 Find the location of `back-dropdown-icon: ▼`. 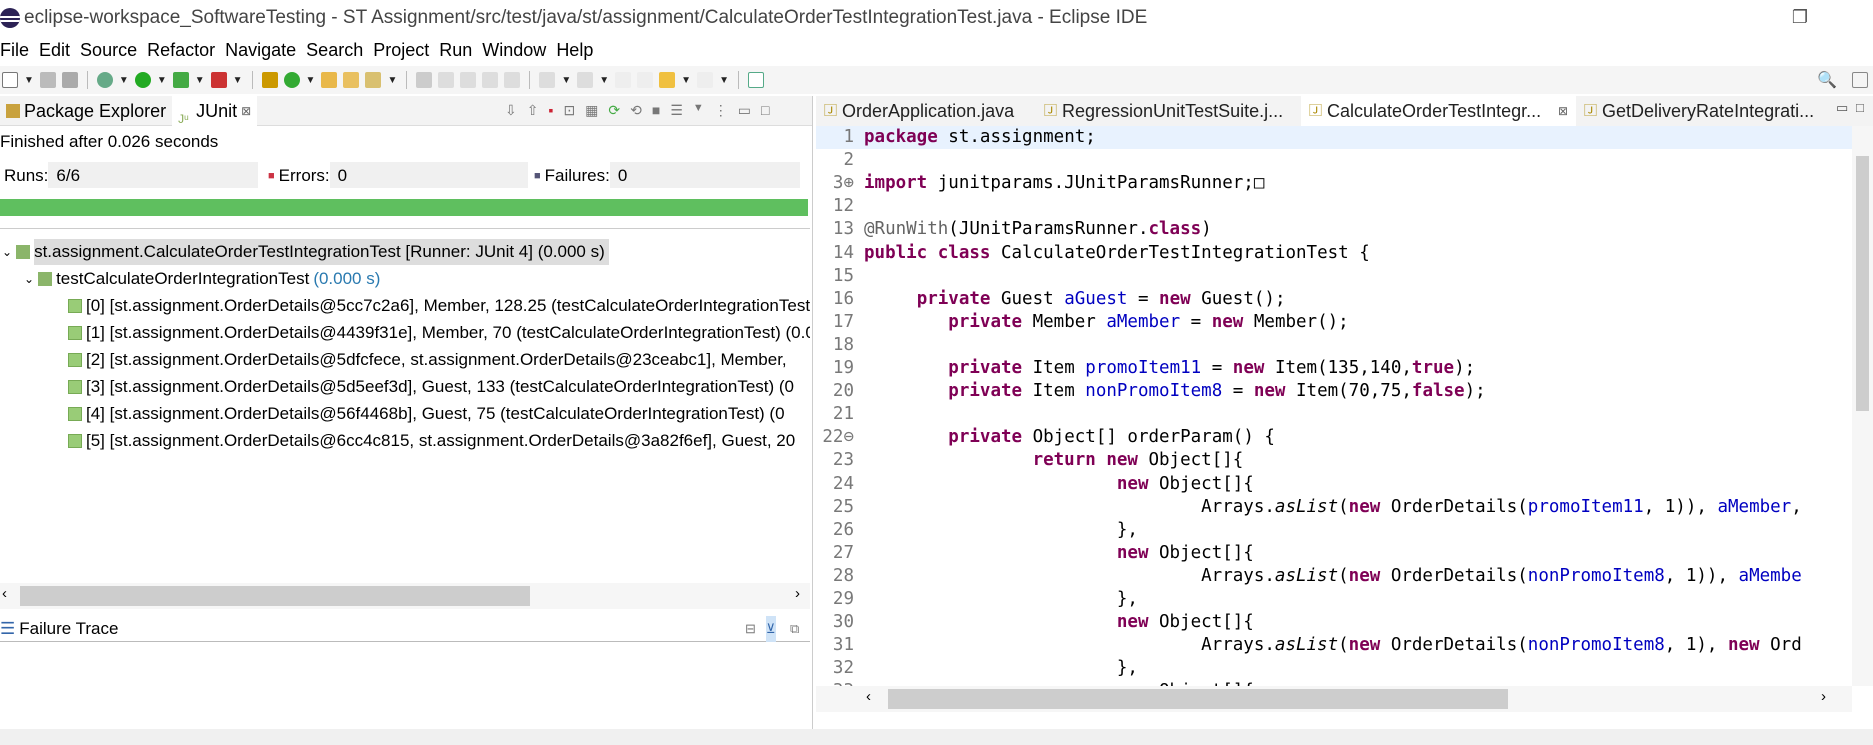

back-dropdown-icon: ▼ is located at coordinates (686, 80).